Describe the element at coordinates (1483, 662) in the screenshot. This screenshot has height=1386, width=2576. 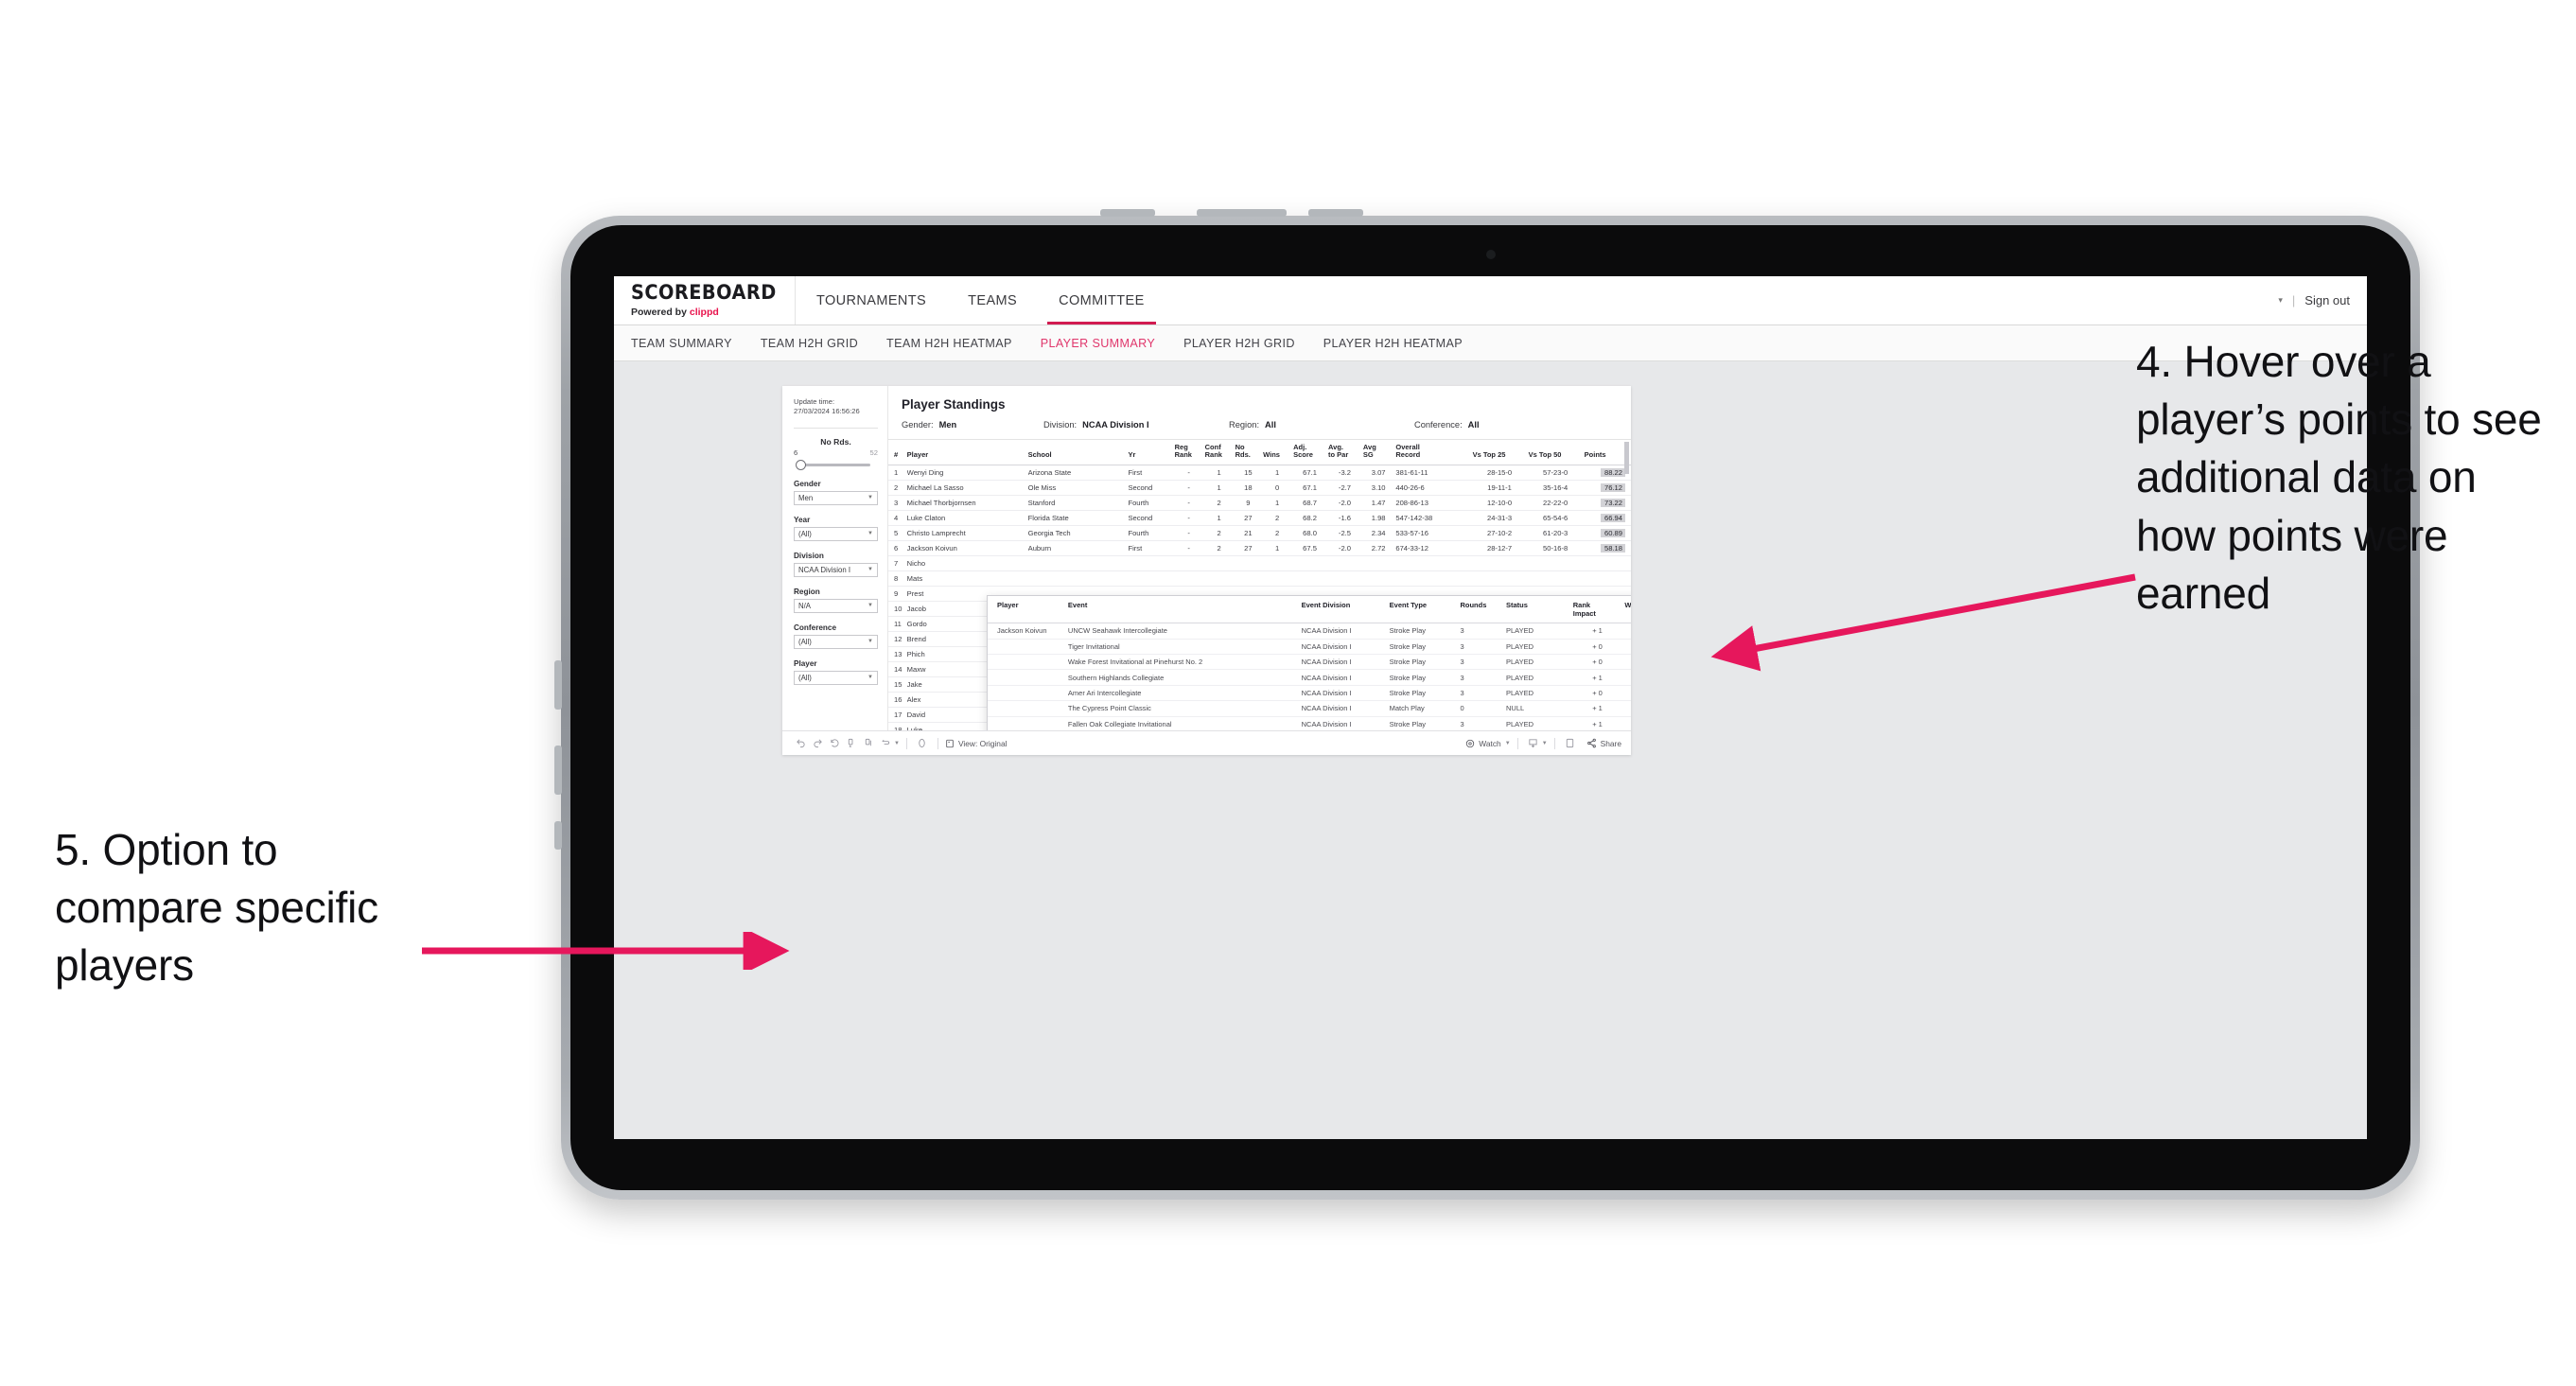
I see `tooltip-cell-rounds: 3` at that location.